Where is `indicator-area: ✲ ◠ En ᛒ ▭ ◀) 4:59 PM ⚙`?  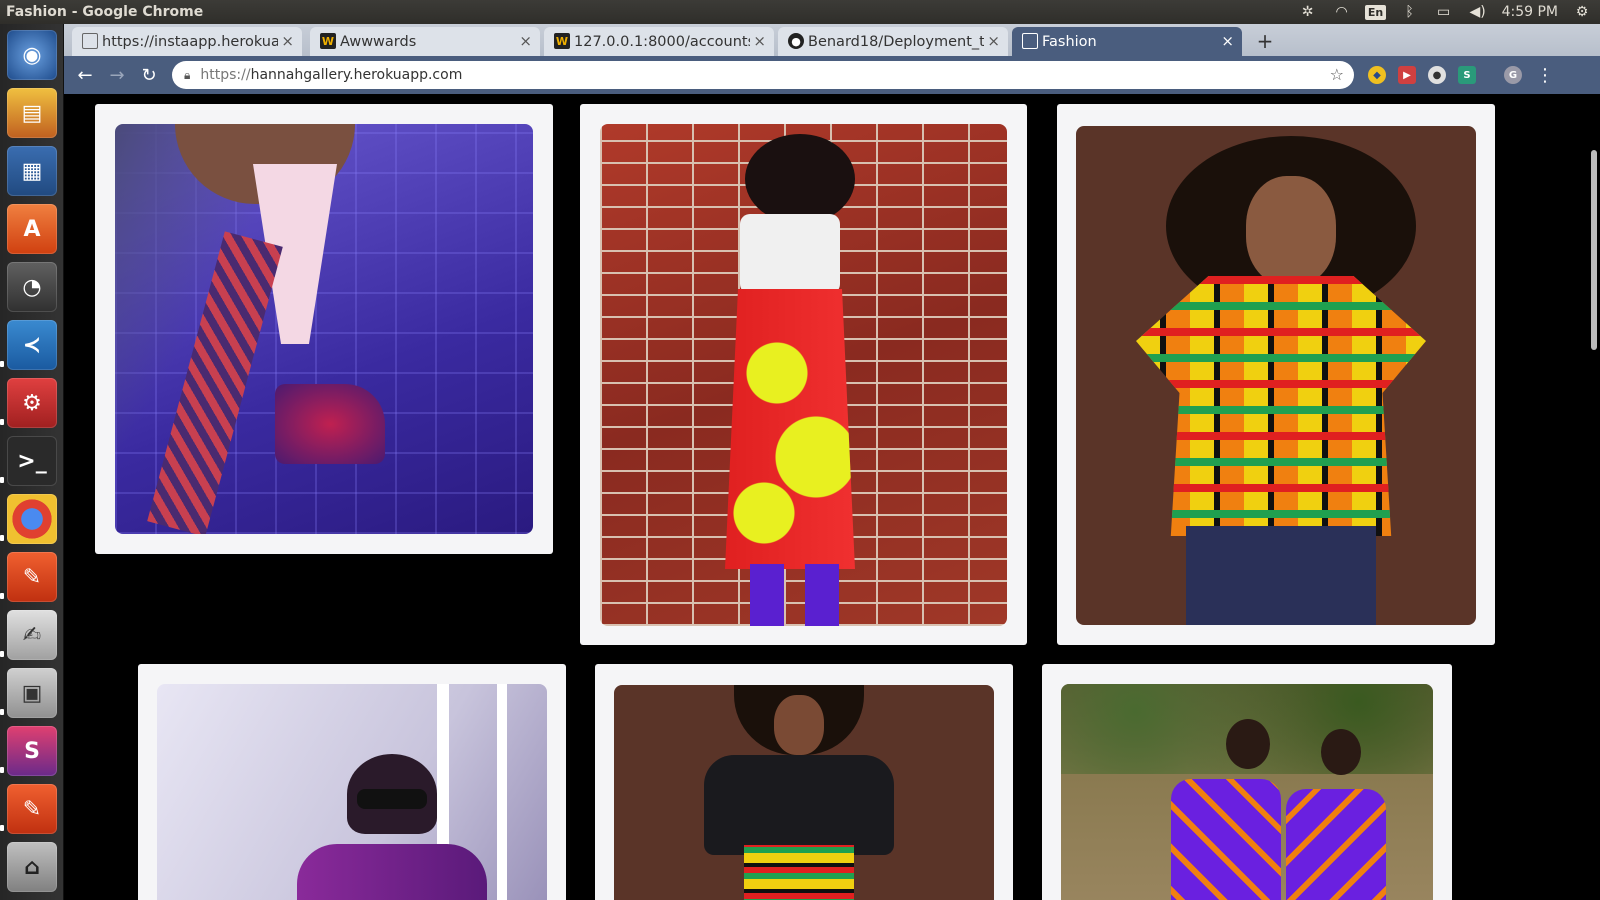
indicator-area: ✲ ◠ En ᛒ ▭ ◀) 4:59 PM ⚙ is located at coordinates (1449, 12).